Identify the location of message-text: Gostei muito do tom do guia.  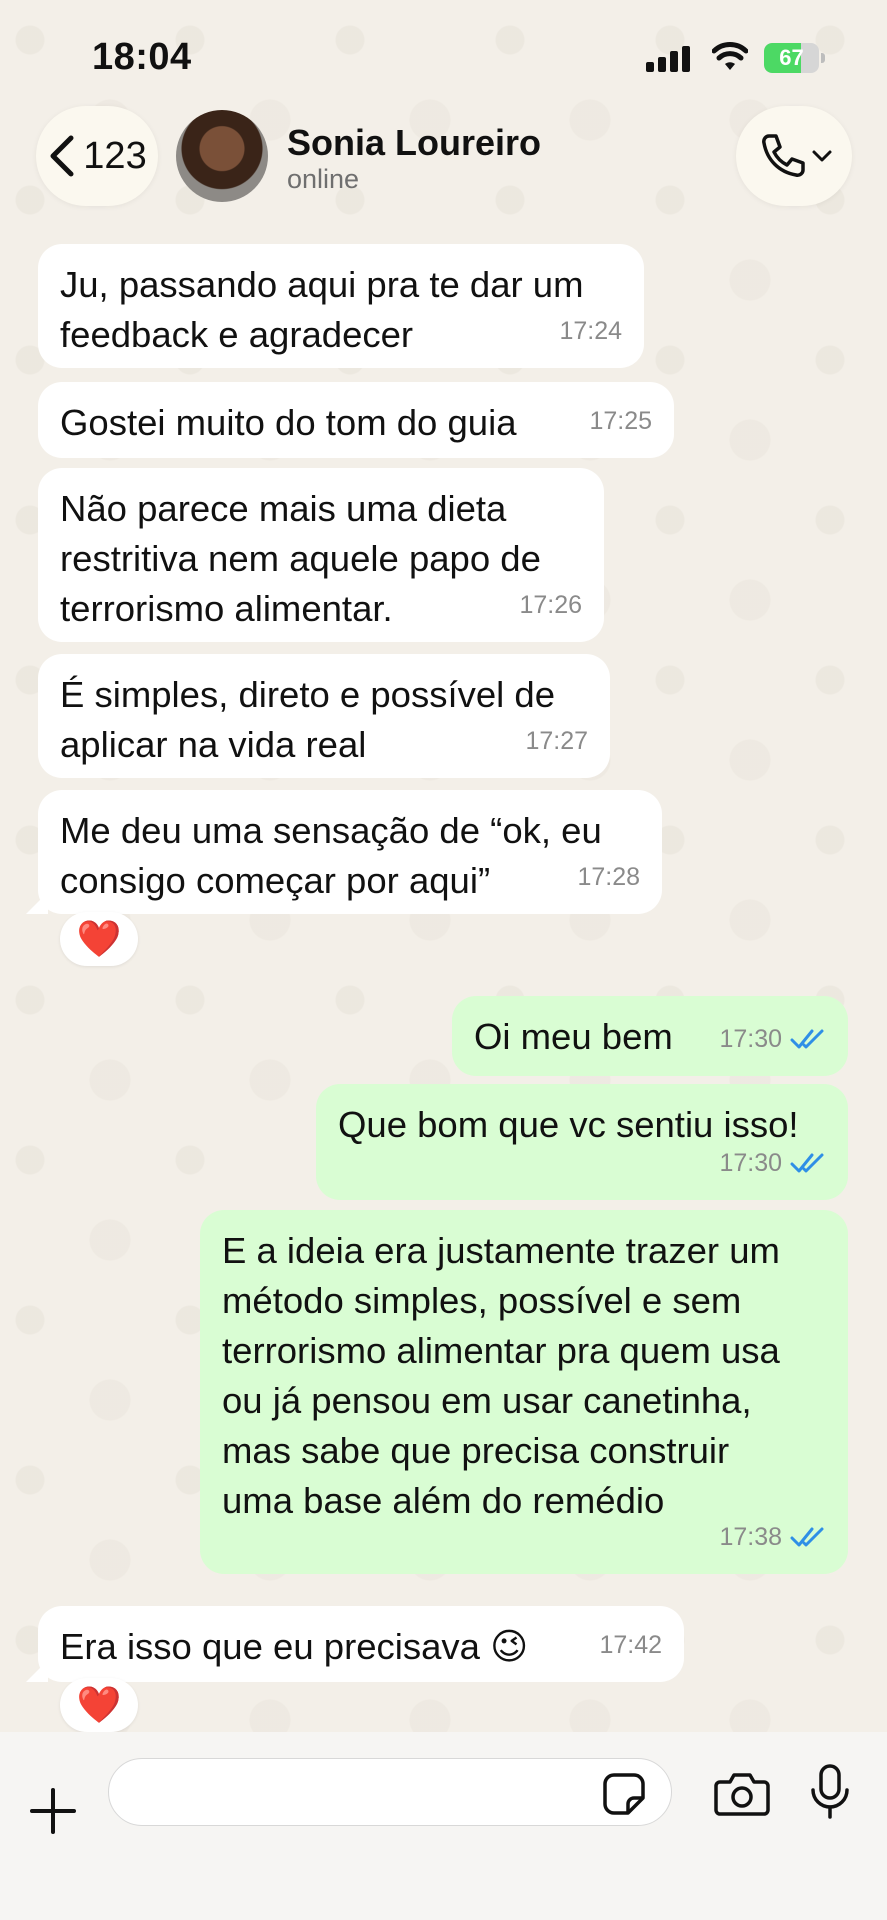
(288, 422).